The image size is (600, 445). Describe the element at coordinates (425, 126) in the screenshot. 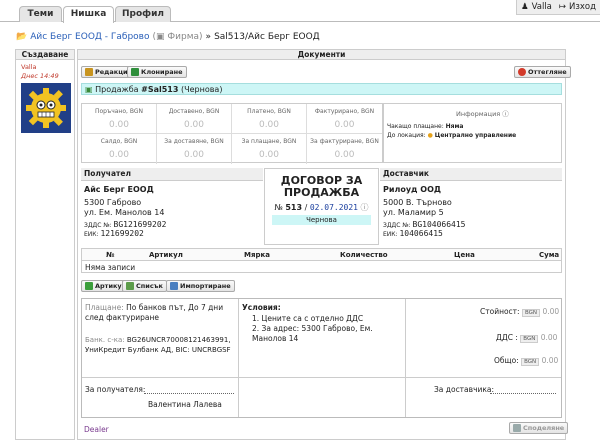

I see `pending-payment: Чакащо плащане: Няма` at that location.